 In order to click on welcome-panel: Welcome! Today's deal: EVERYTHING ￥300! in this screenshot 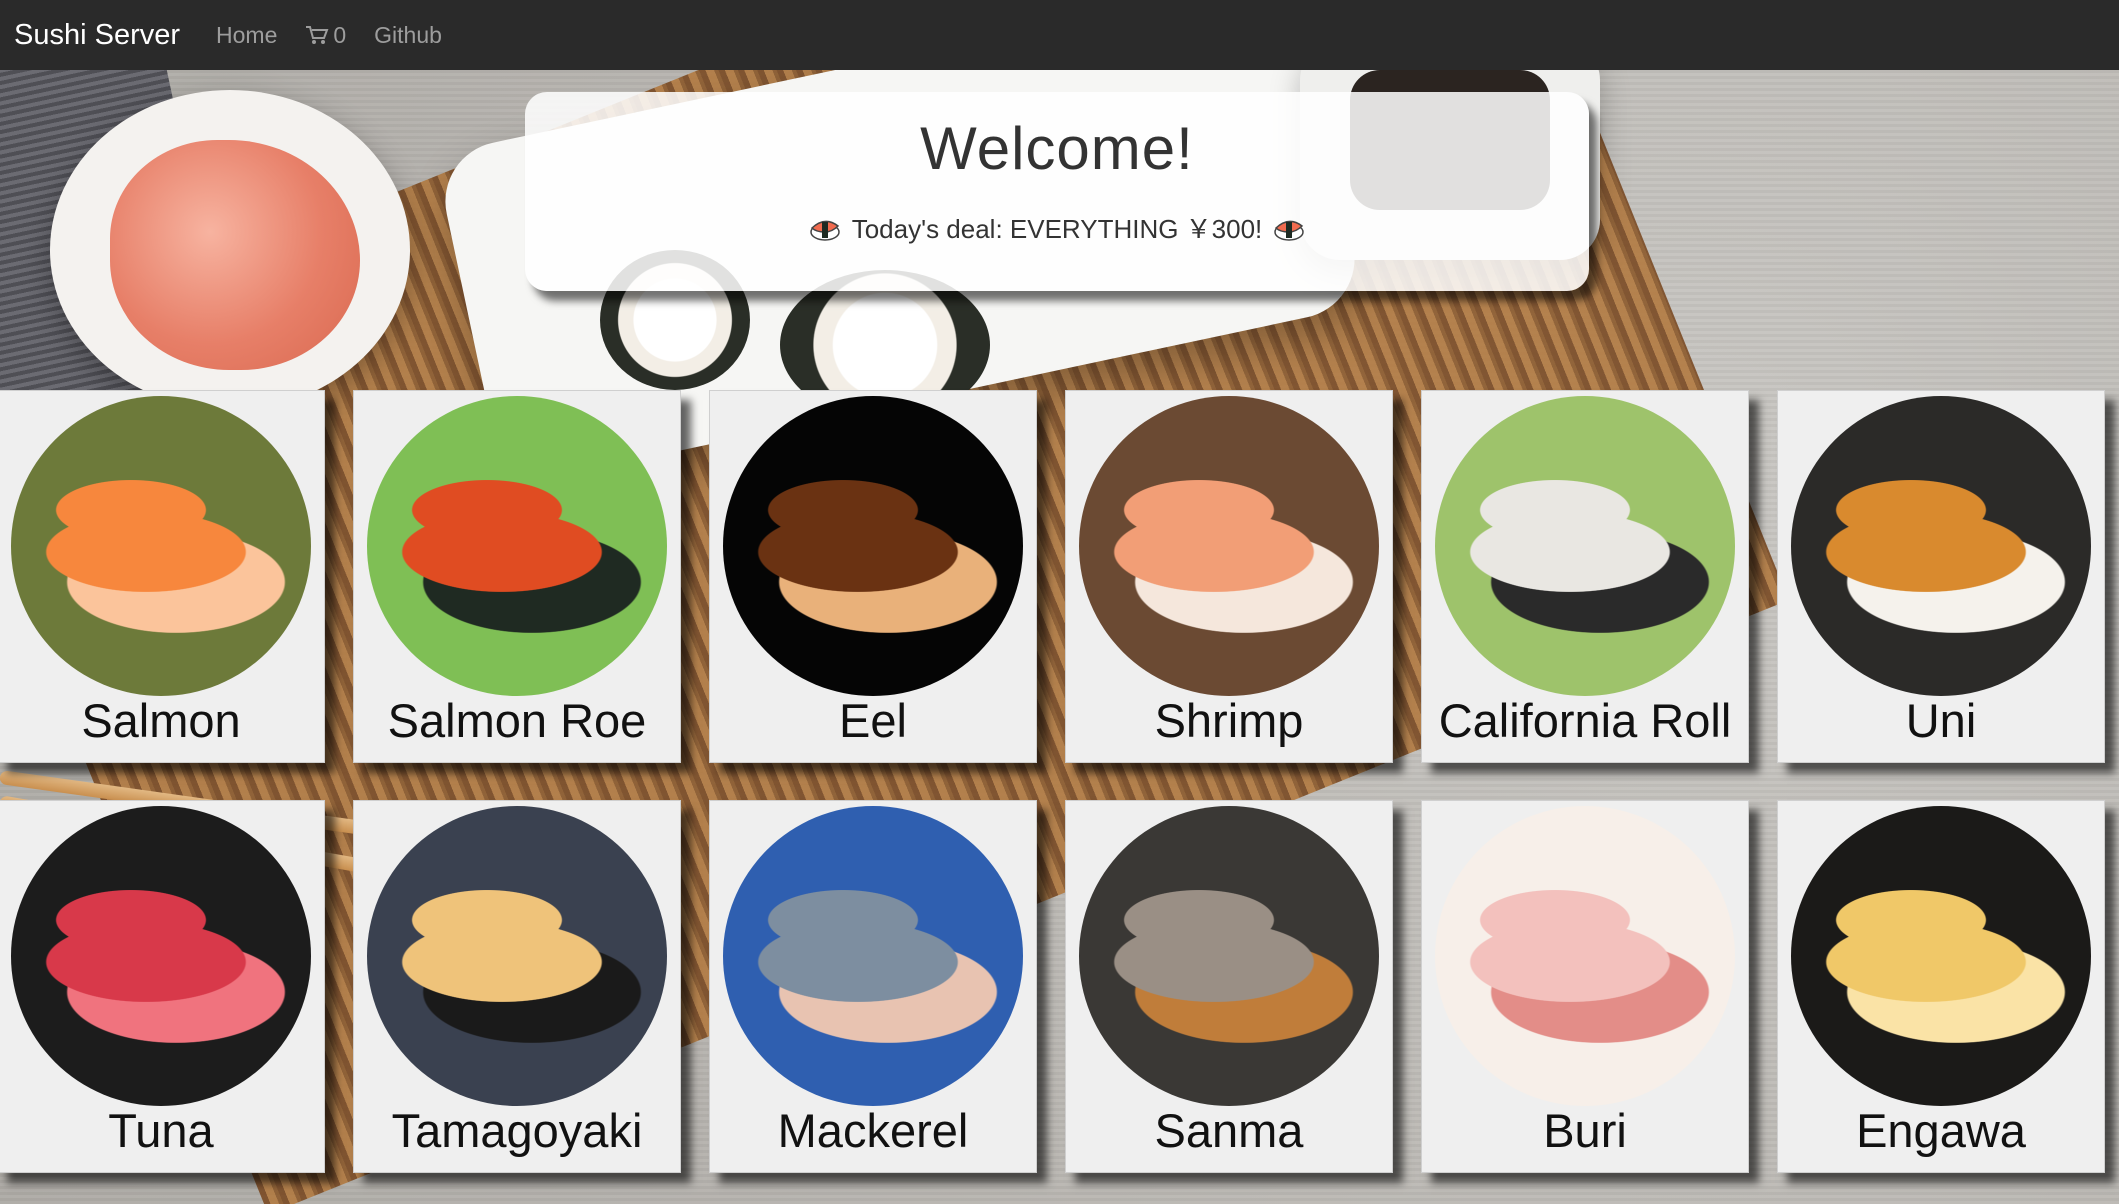, I will do `click(1057, 191)`.